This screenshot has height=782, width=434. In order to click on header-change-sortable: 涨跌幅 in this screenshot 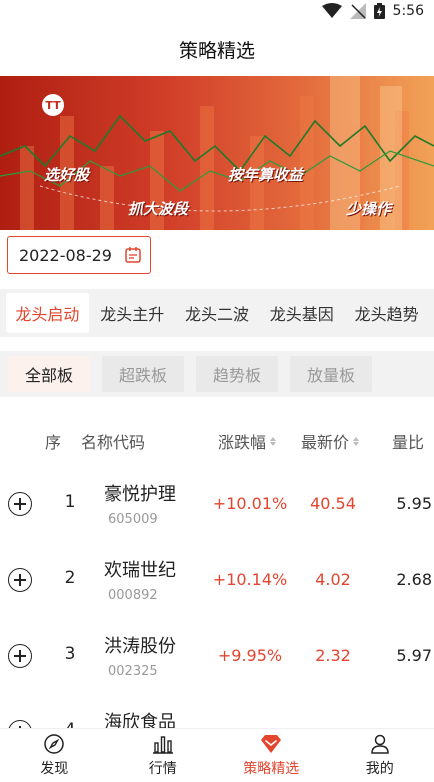, I will do `click(247, 441)`.